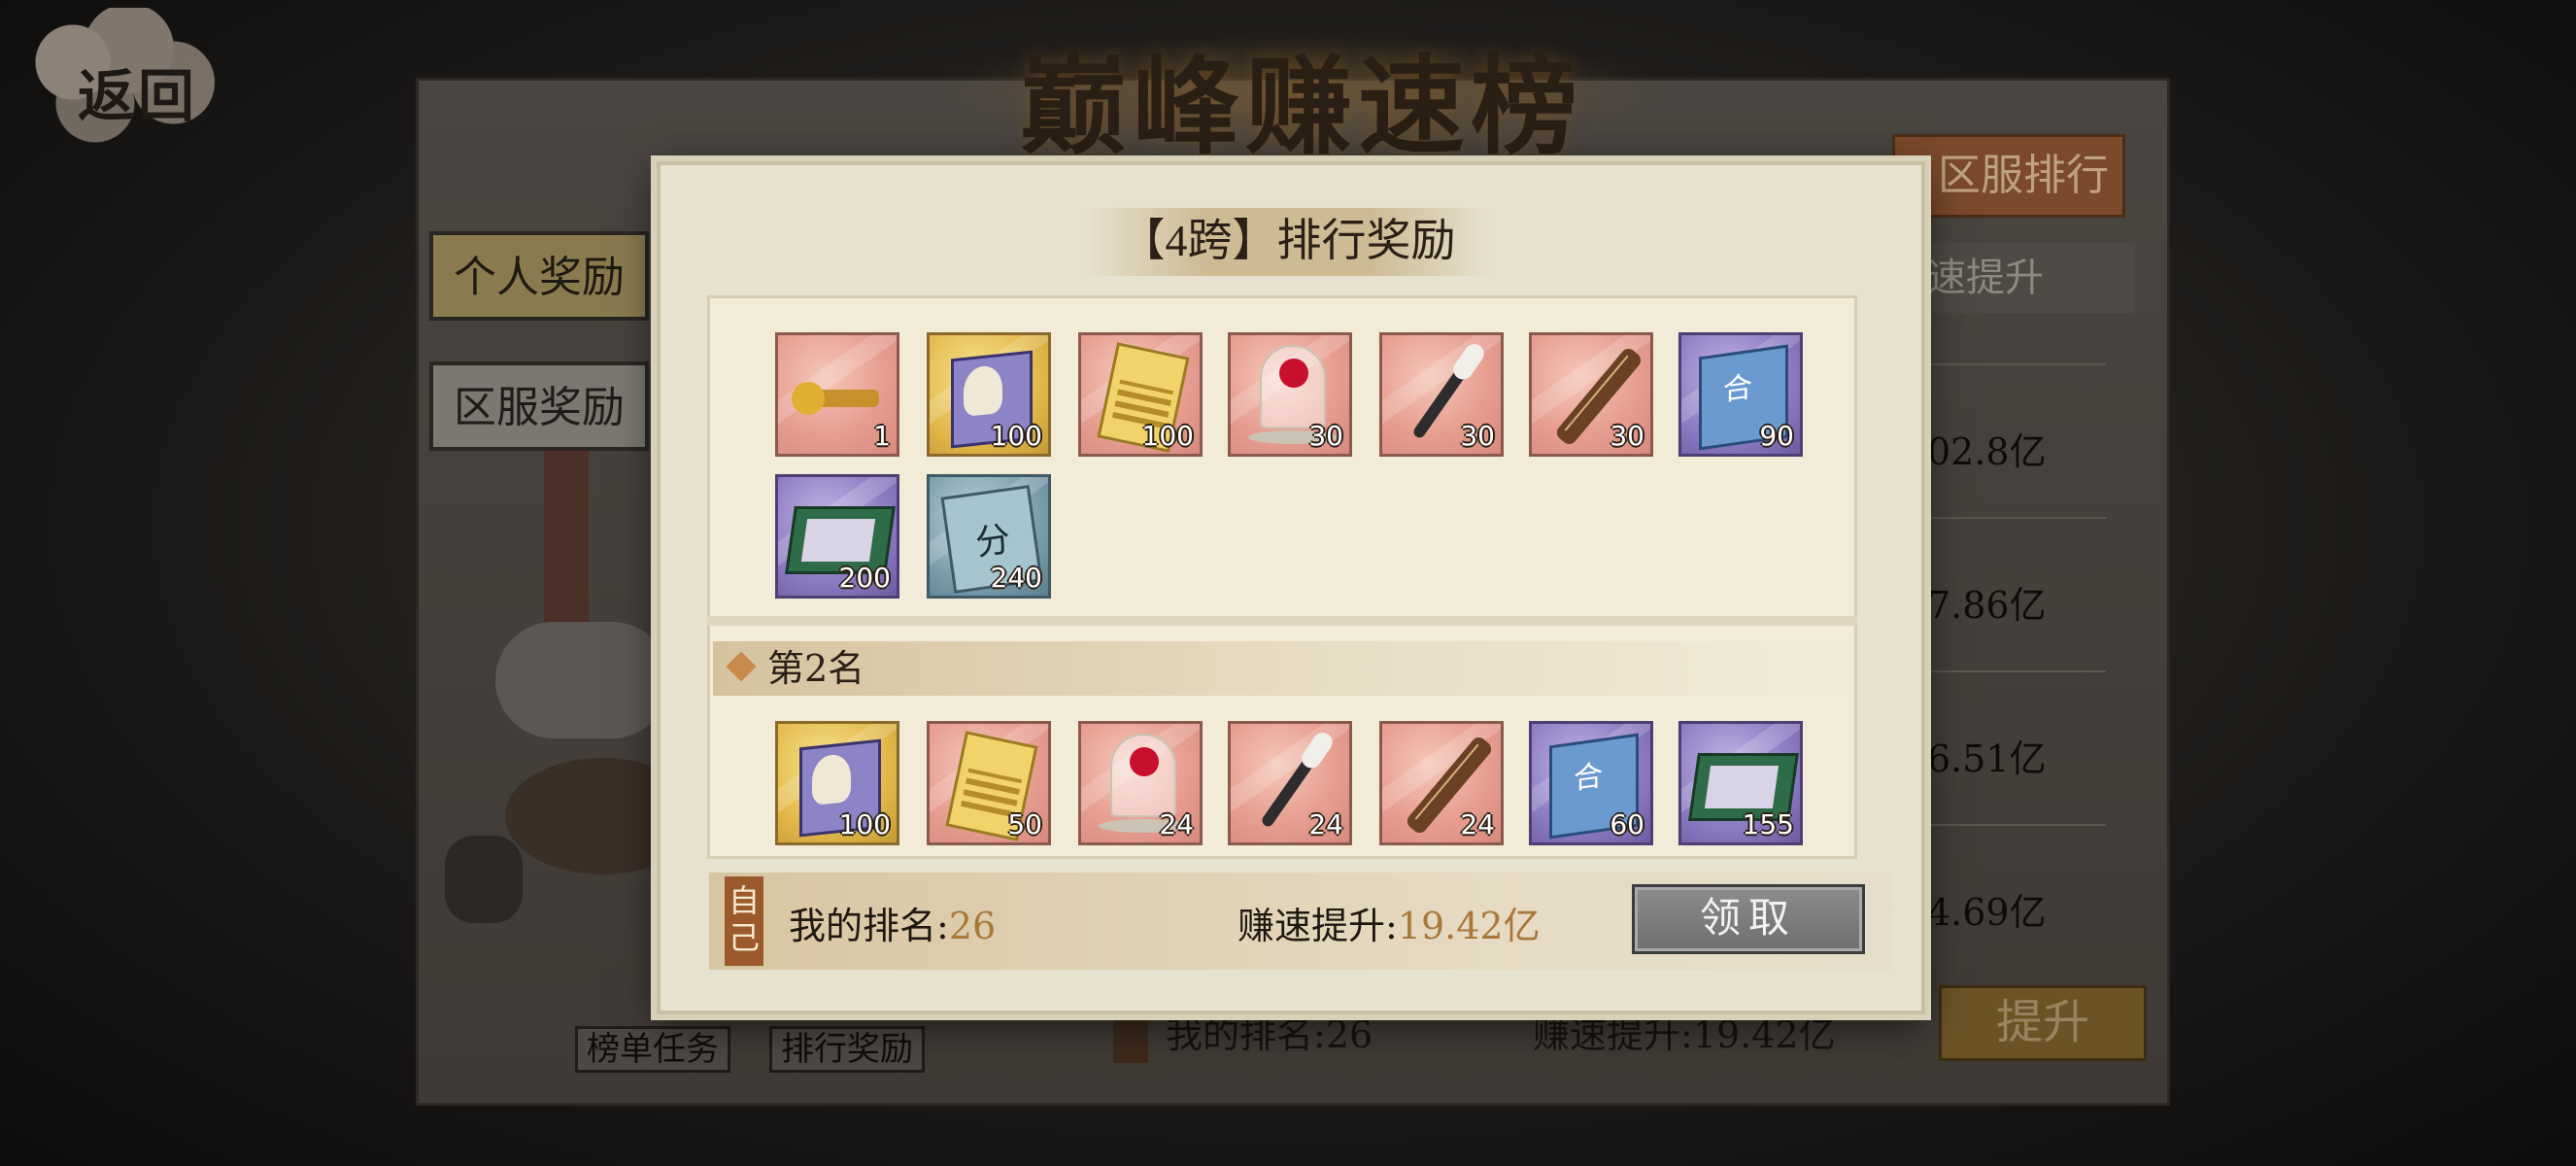 This screenshot has width=2576, height=1166. What do you see at coordinates (972, 926) in the screenshot?
I see `self-rank-value: 26` at bounding box center [972, 926].